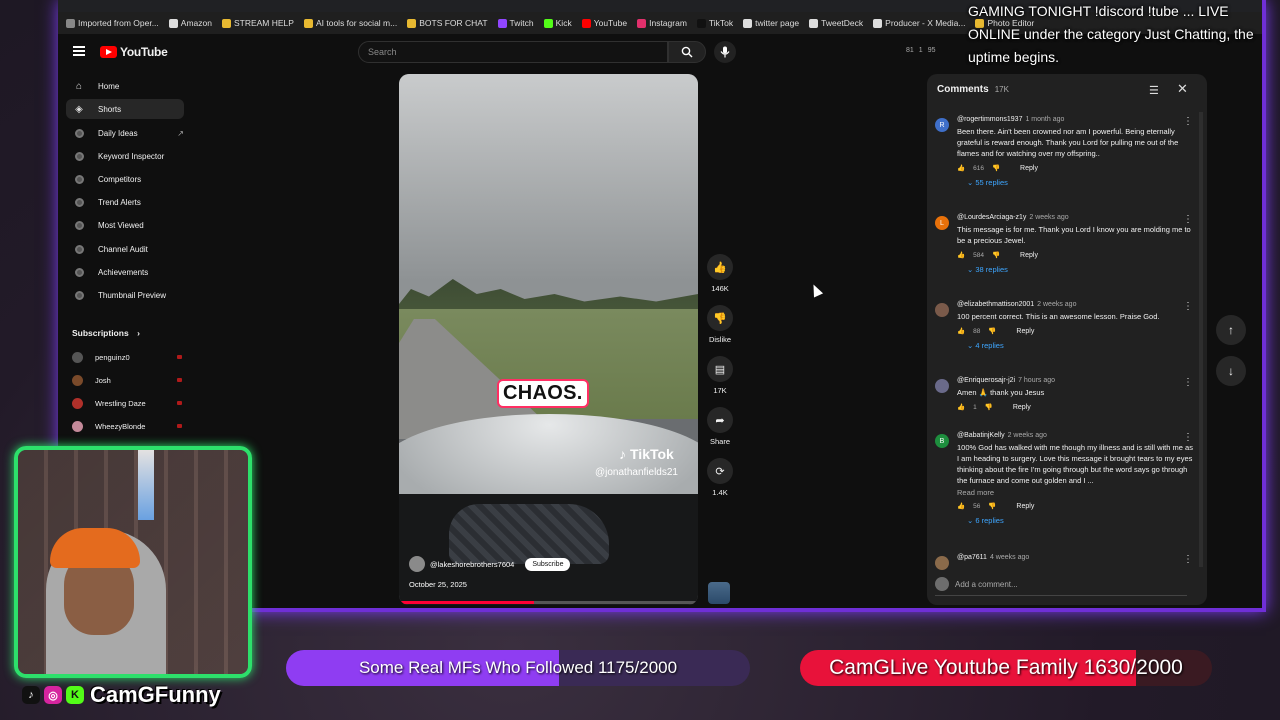 The image size is (1280, 720). What do you see at coordinates (125, 202) in the screenshot?
I see `sidebar-item-trend-alerts: Trend Alerts` at bounding box center [125, 202].